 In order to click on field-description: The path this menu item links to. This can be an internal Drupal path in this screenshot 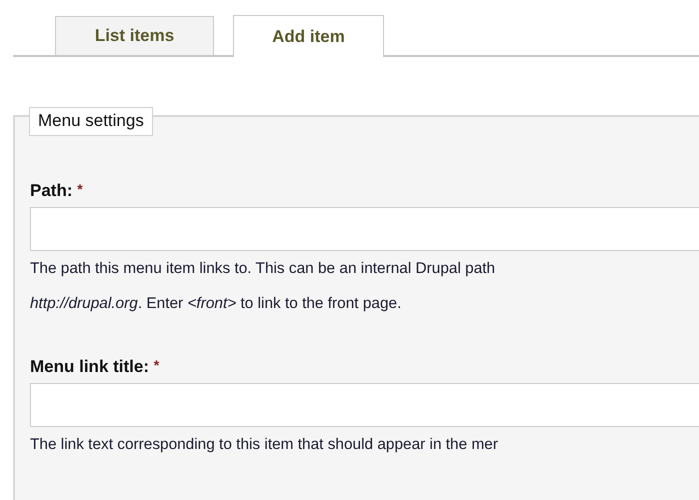, I will do `click(263, 269)`.